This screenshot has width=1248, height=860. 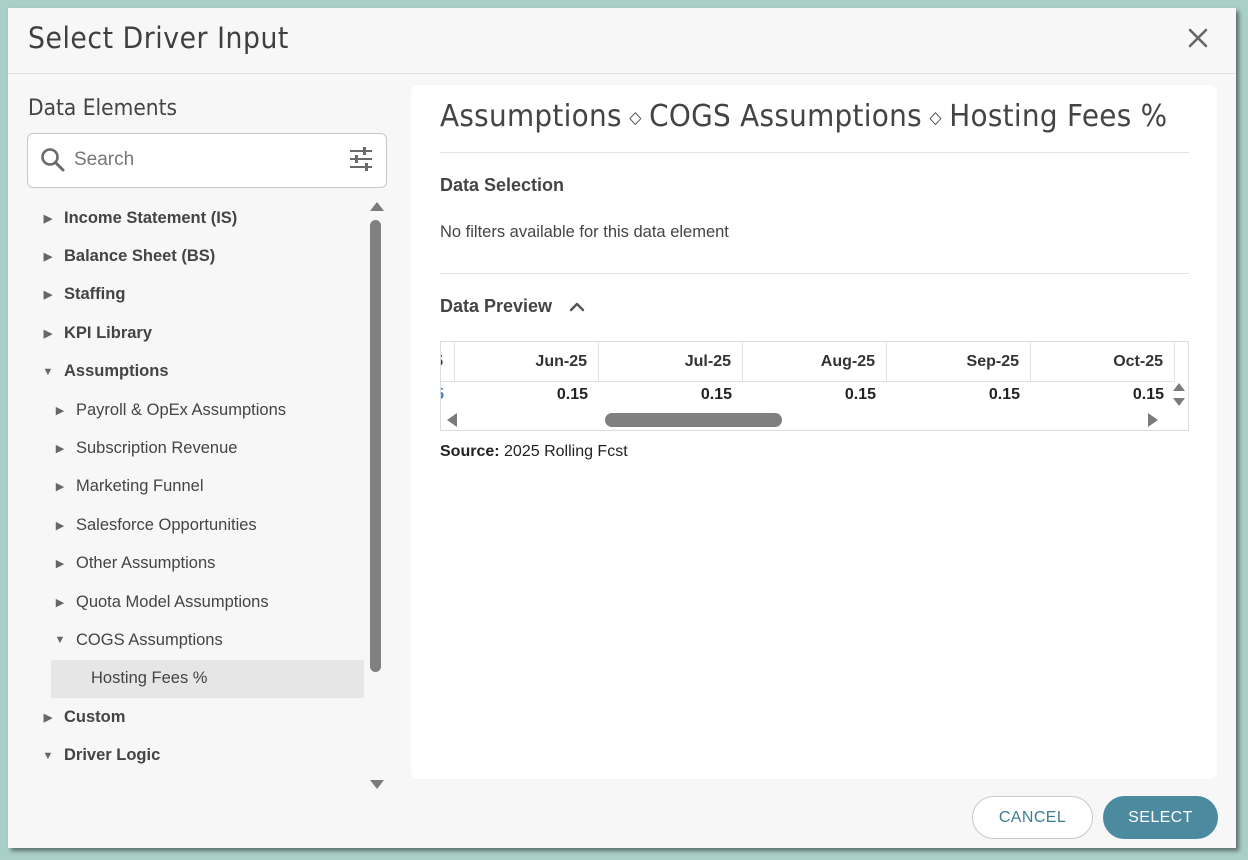 I want to click on tree-item: ▶ Balance Sheet (BS), so click(x=201, y=256).